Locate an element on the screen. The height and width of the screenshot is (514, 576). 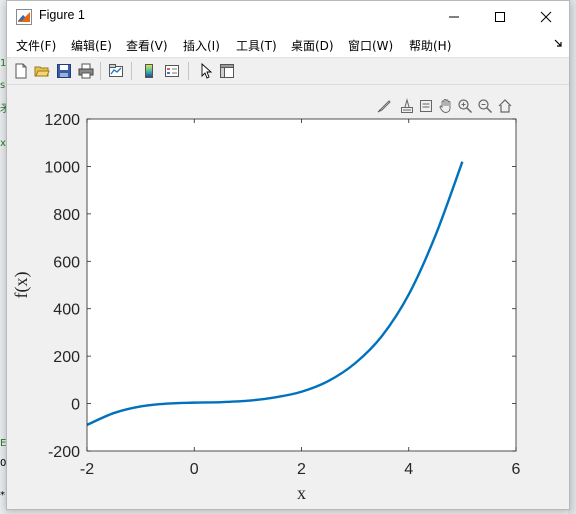
maximize-icon is located at coordinates (500, 16).